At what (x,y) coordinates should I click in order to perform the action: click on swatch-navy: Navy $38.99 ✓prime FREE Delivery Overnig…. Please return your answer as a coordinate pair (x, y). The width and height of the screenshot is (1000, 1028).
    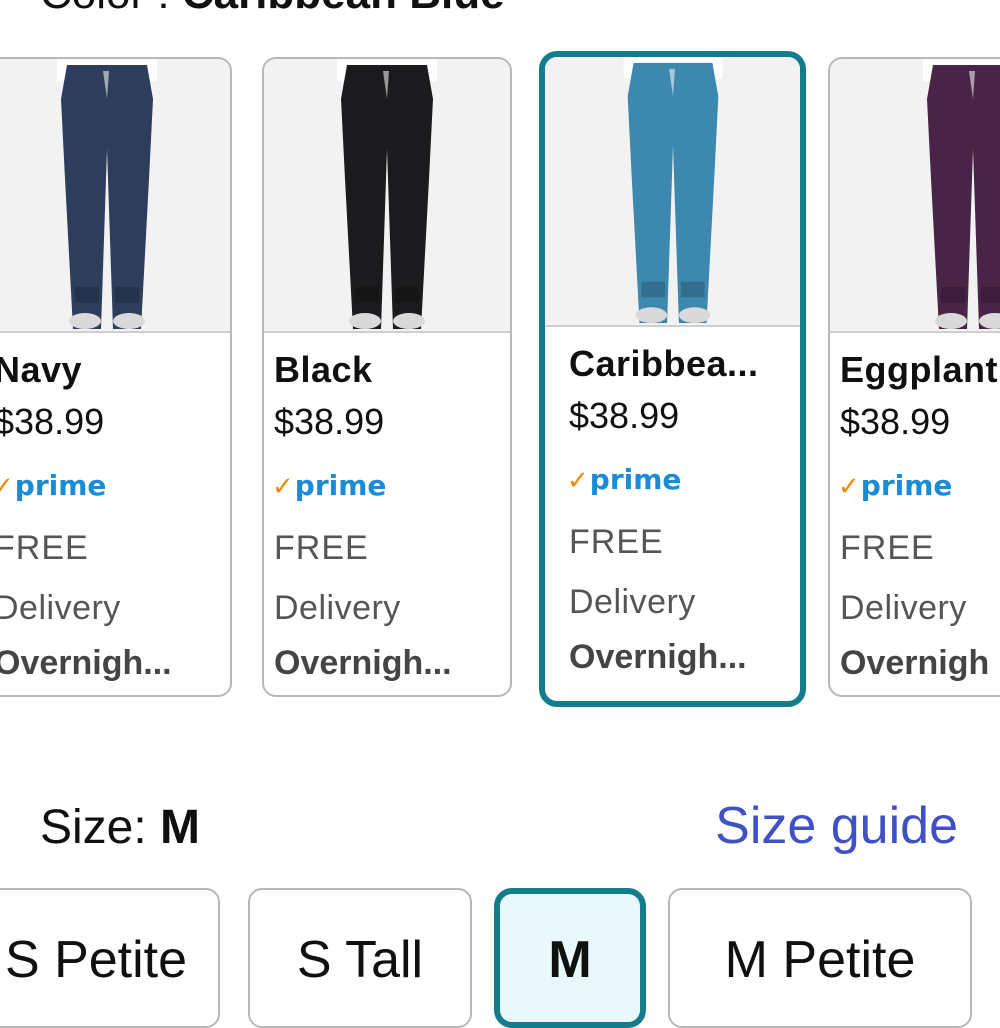
    Looking at the image, I should click on (116, 377).